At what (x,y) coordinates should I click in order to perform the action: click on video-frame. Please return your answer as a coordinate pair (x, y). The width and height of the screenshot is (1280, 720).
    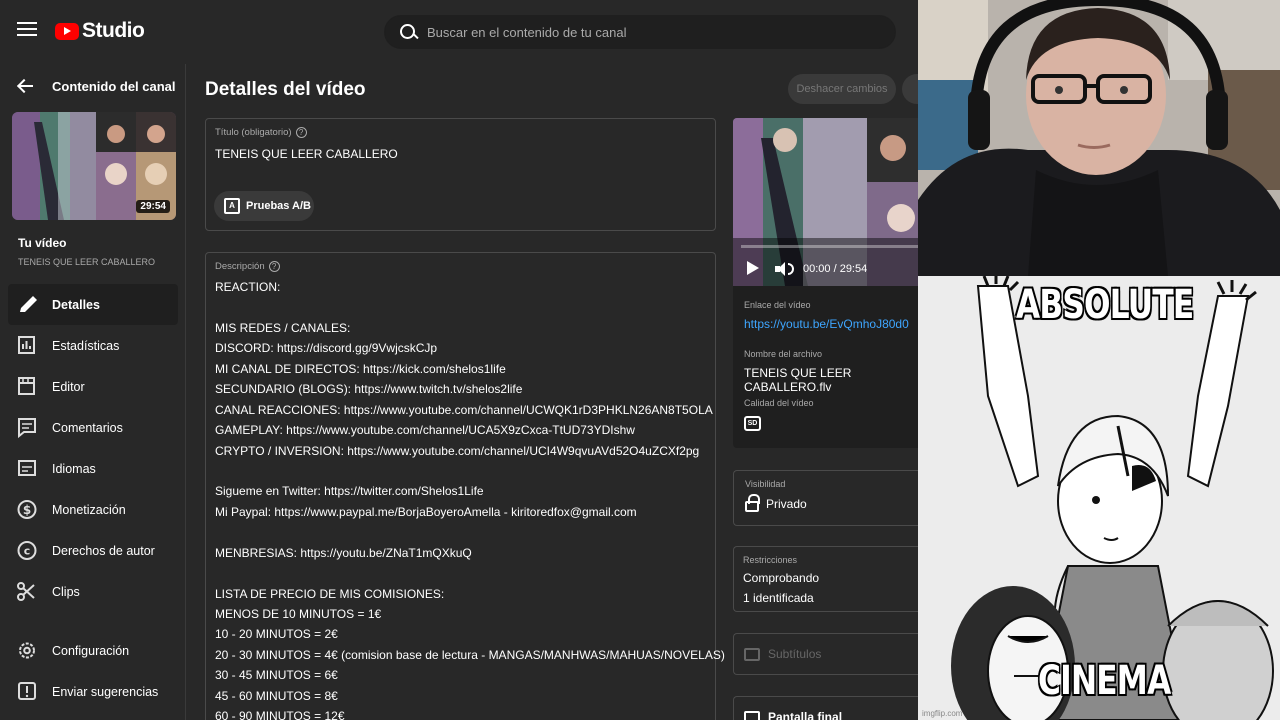
    Looking at the image, I should click on (825, 202).